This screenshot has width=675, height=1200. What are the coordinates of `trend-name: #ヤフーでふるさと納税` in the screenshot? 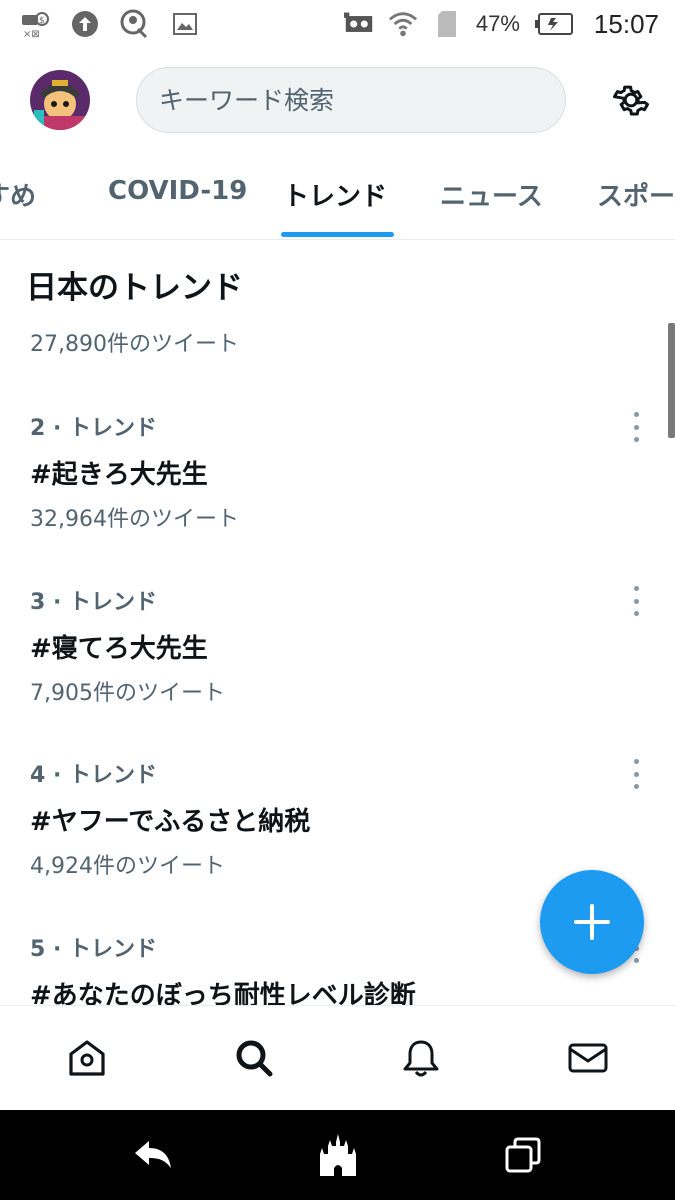 It's located at (340, 819).